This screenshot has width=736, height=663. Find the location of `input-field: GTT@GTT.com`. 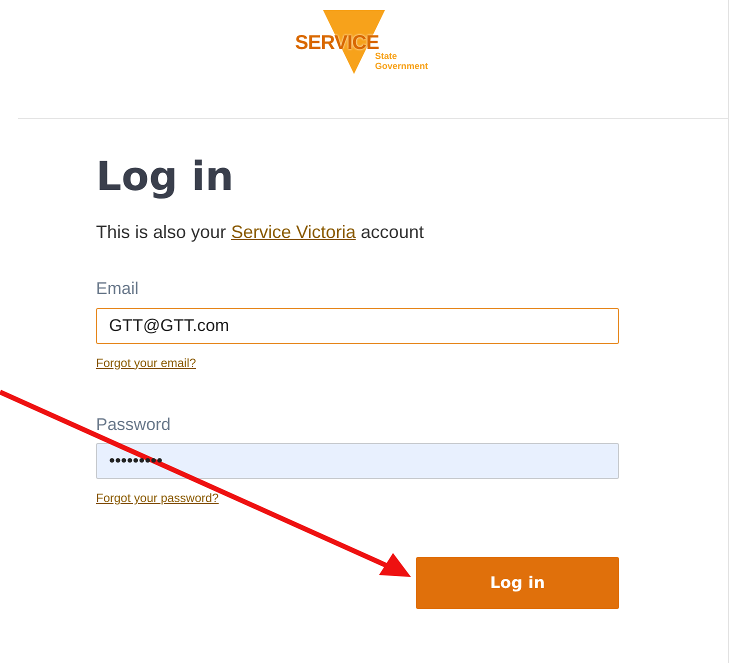

input-field: GTT@GTT.com is located at coordinates (357, 326).